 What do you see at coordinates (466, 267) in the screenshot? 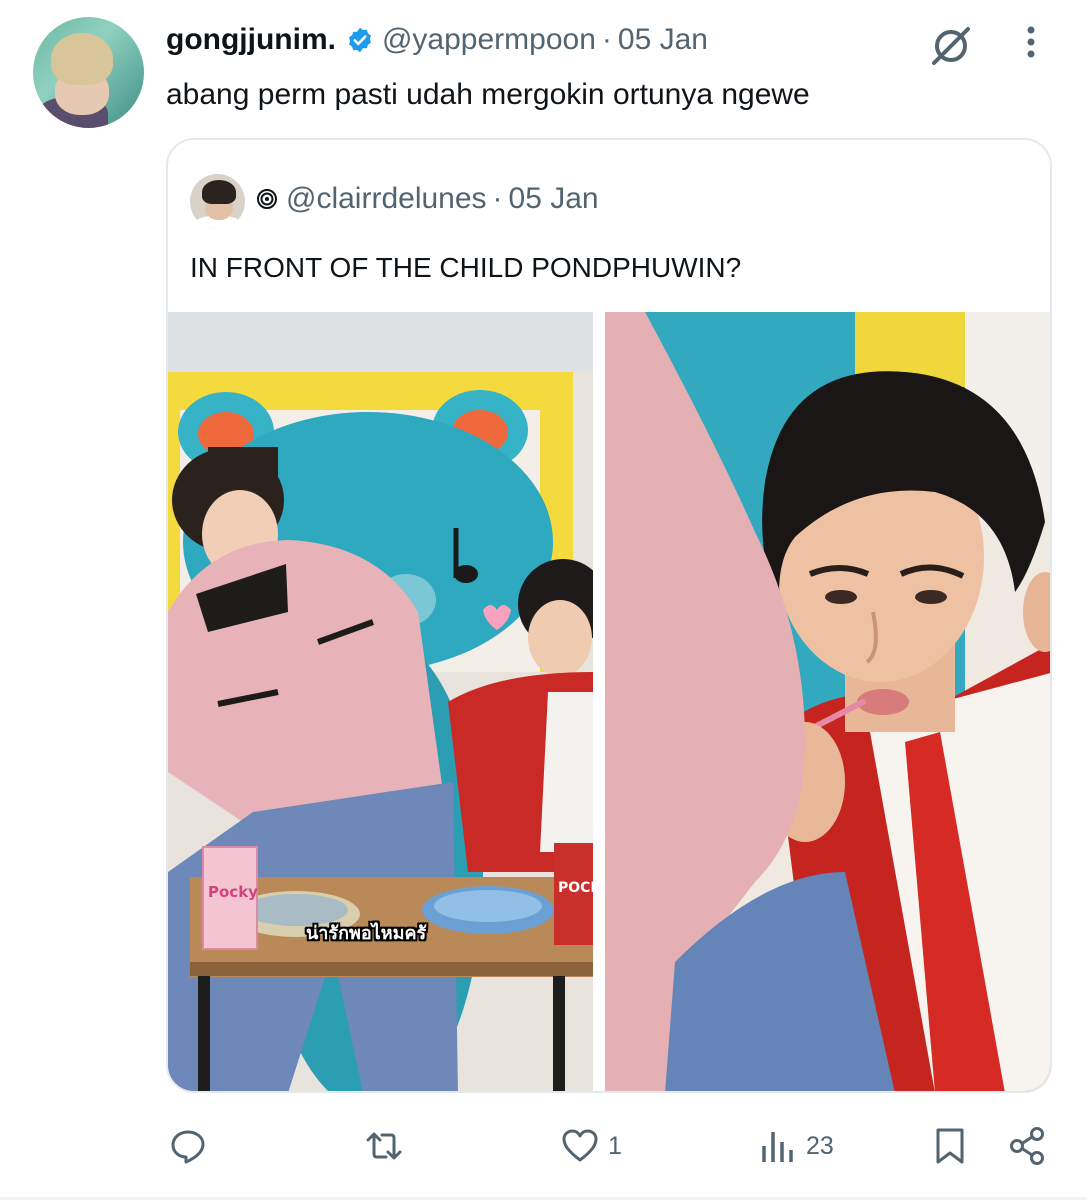
I see `quoted-tweet-text: IN FRONT OF THE CHILD PONDPHUWIN?` at bounding box center [466, 267].